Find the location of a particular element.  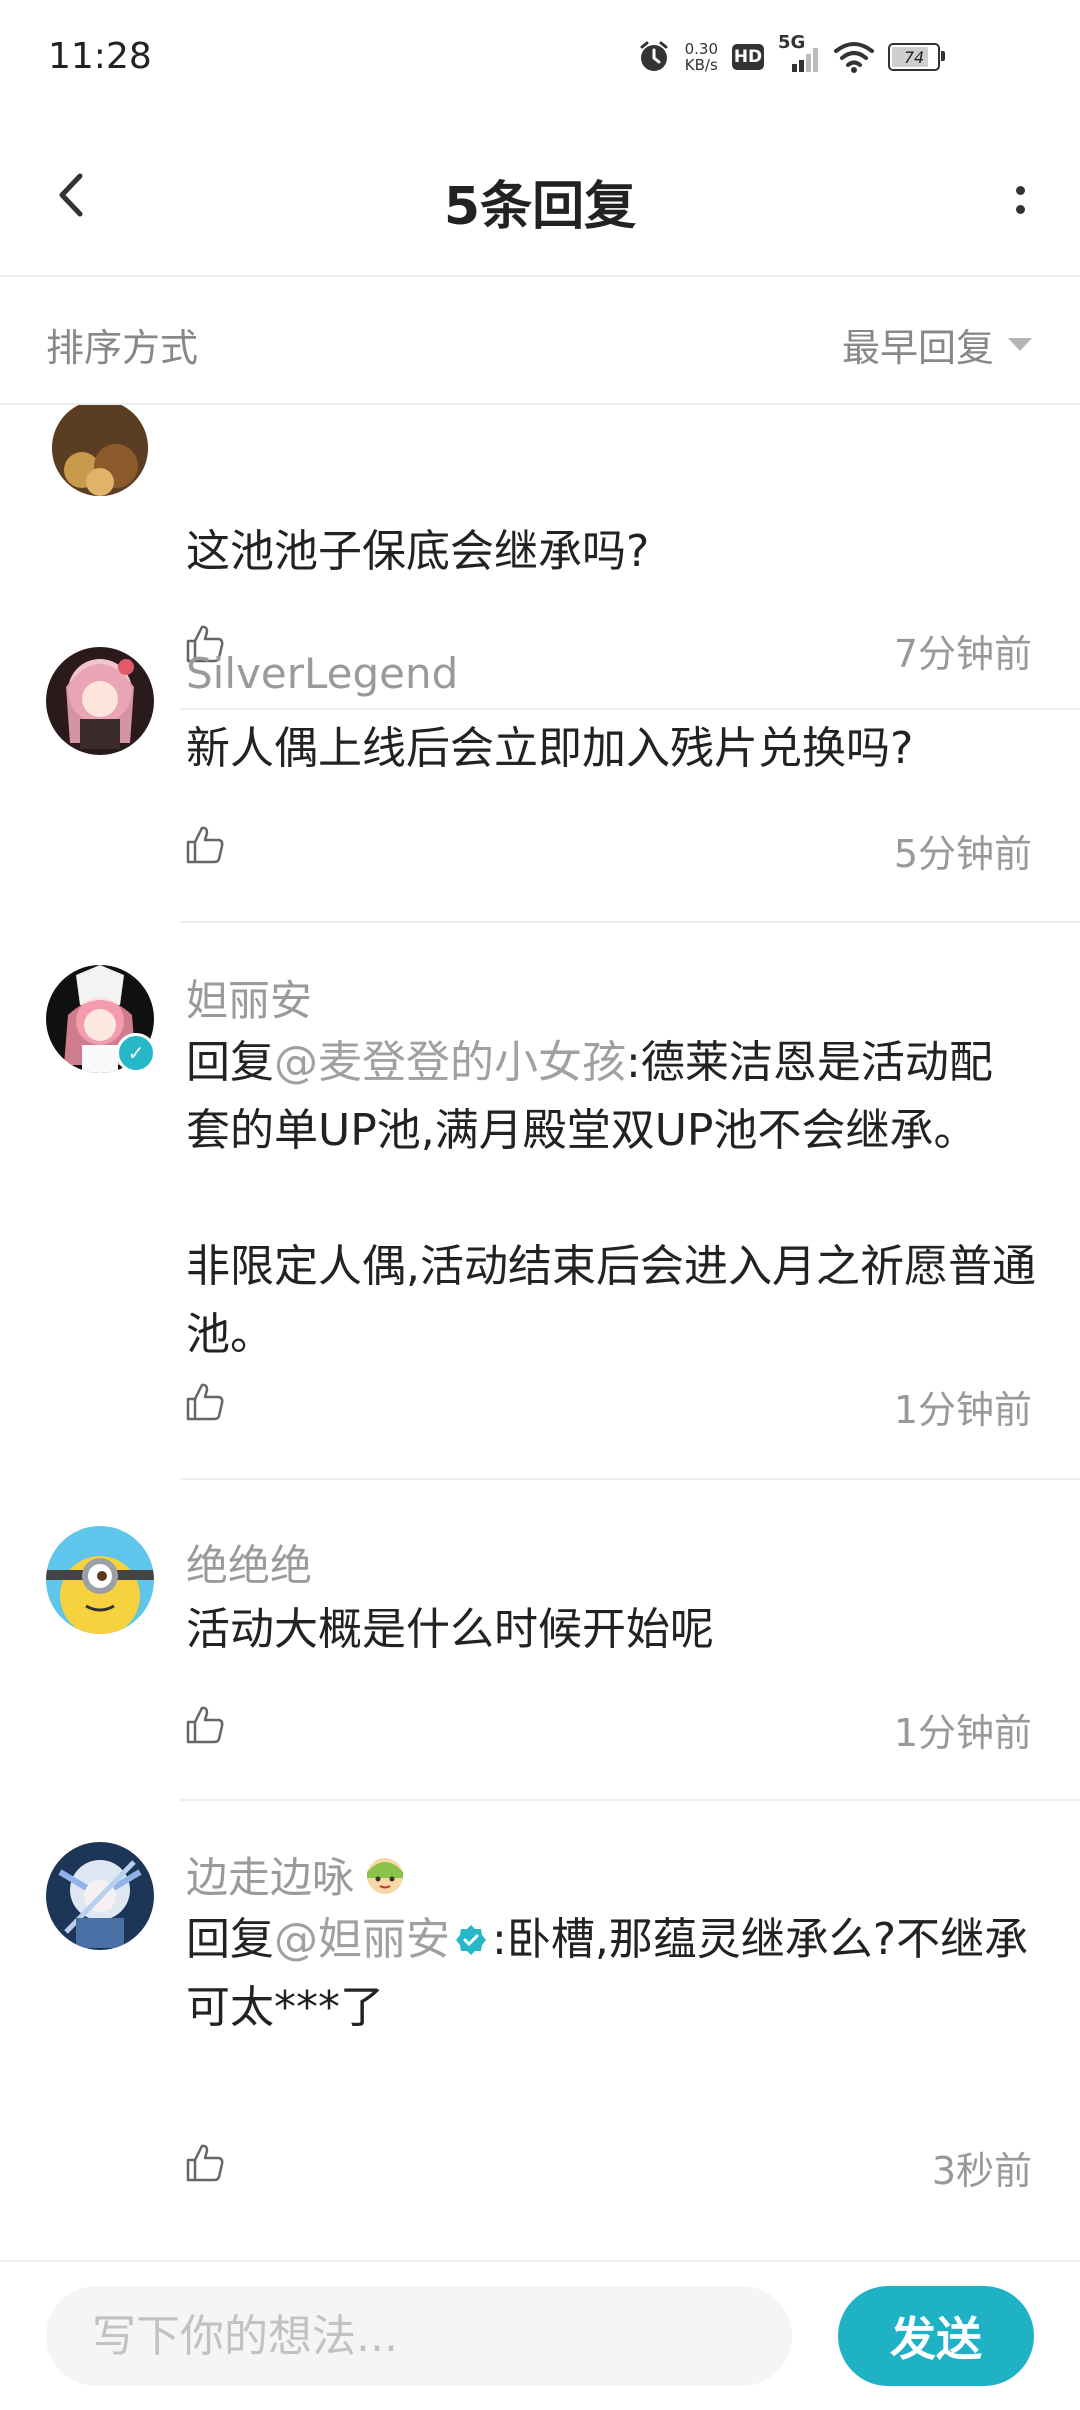

more-options-button is located at coordinates (1020, 200).